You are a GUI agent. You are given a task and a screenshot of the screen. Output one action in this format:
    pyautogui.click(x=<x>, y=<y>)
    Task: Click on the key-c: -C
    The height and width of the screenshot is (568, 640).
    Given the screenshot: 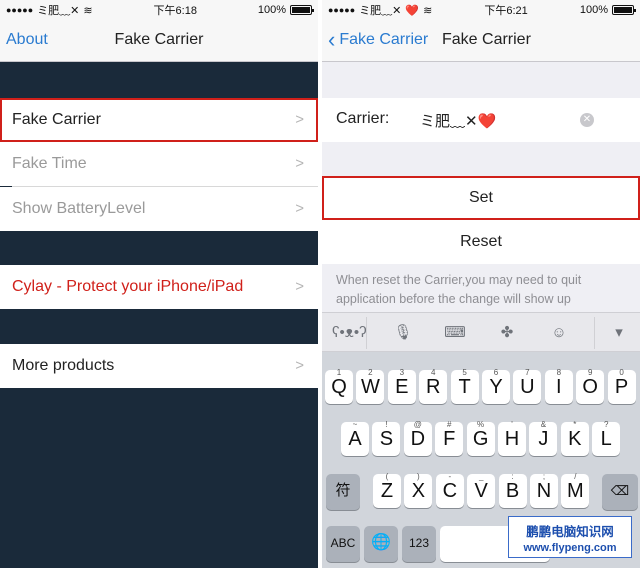 What is the action you would take?
    pyautogui.click(x=449, y=490)
    